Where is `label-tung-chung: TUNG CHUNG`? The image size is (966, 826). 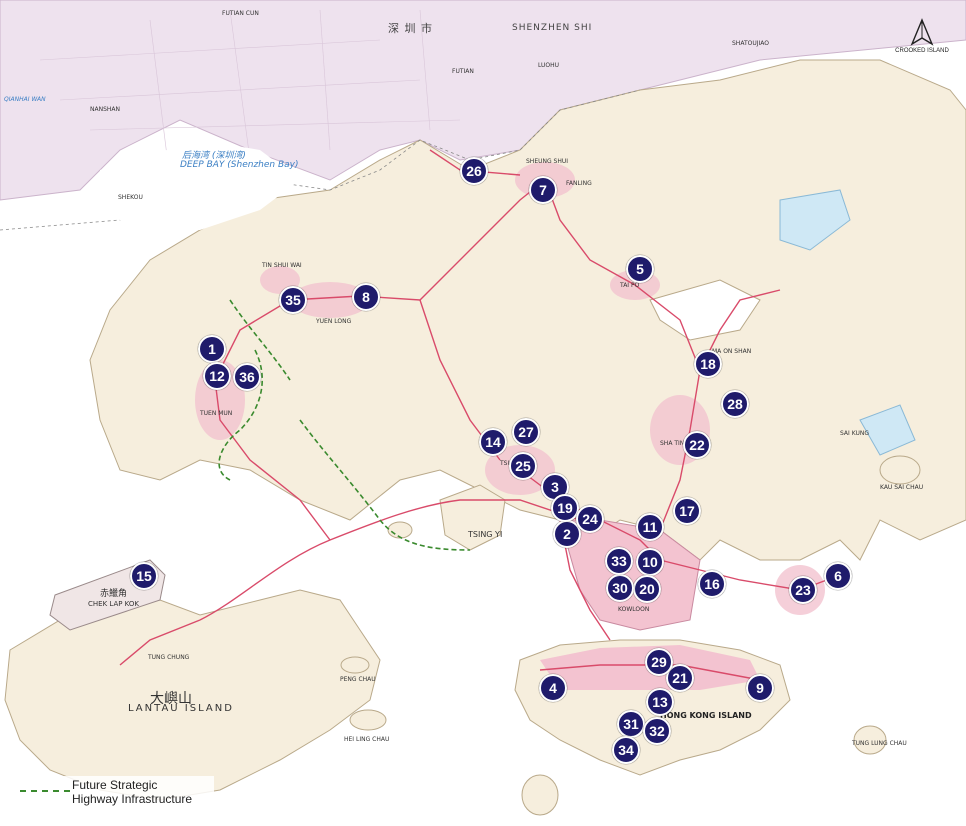 label-tung-chung: TUNG CHUNG is located at coordinates (169, 657).